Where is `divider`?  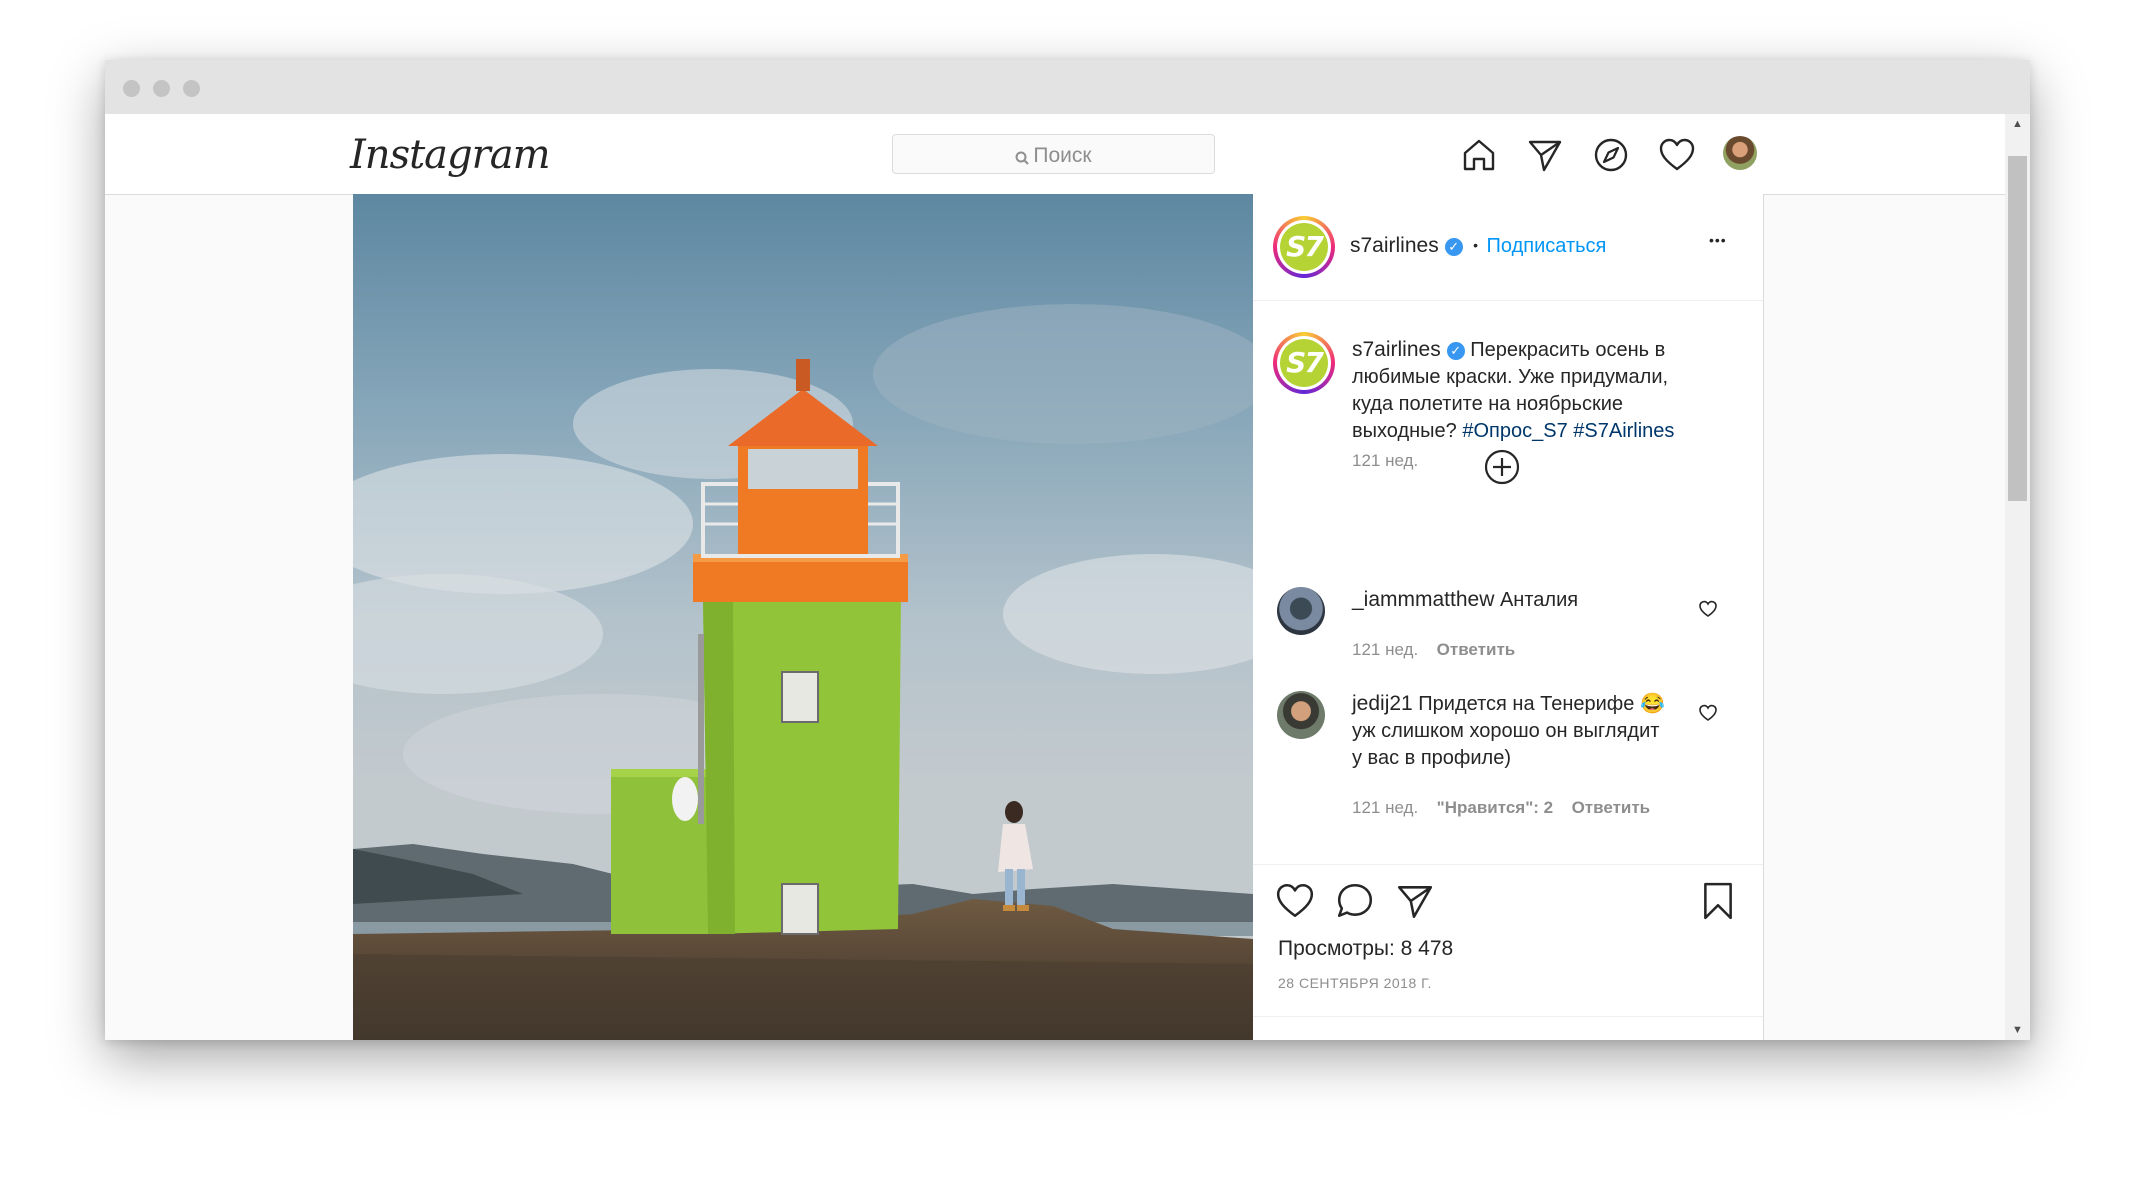
divider is located at coordinates (1508, 1016).